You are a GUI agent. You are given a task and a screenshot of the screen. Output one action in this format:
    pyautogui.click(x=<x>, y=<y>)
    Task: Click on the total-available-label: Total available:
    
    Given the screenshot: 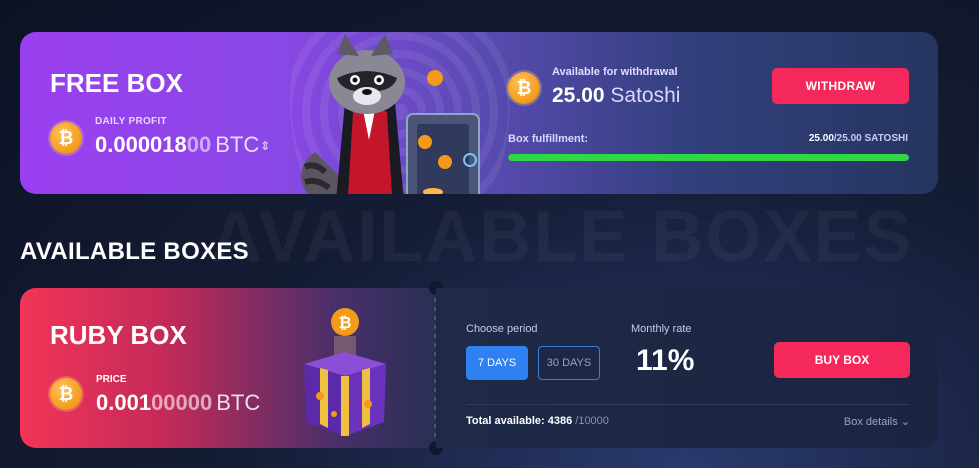 What is the action you would take?
    pyautogui.click(x=505, y=421)
    